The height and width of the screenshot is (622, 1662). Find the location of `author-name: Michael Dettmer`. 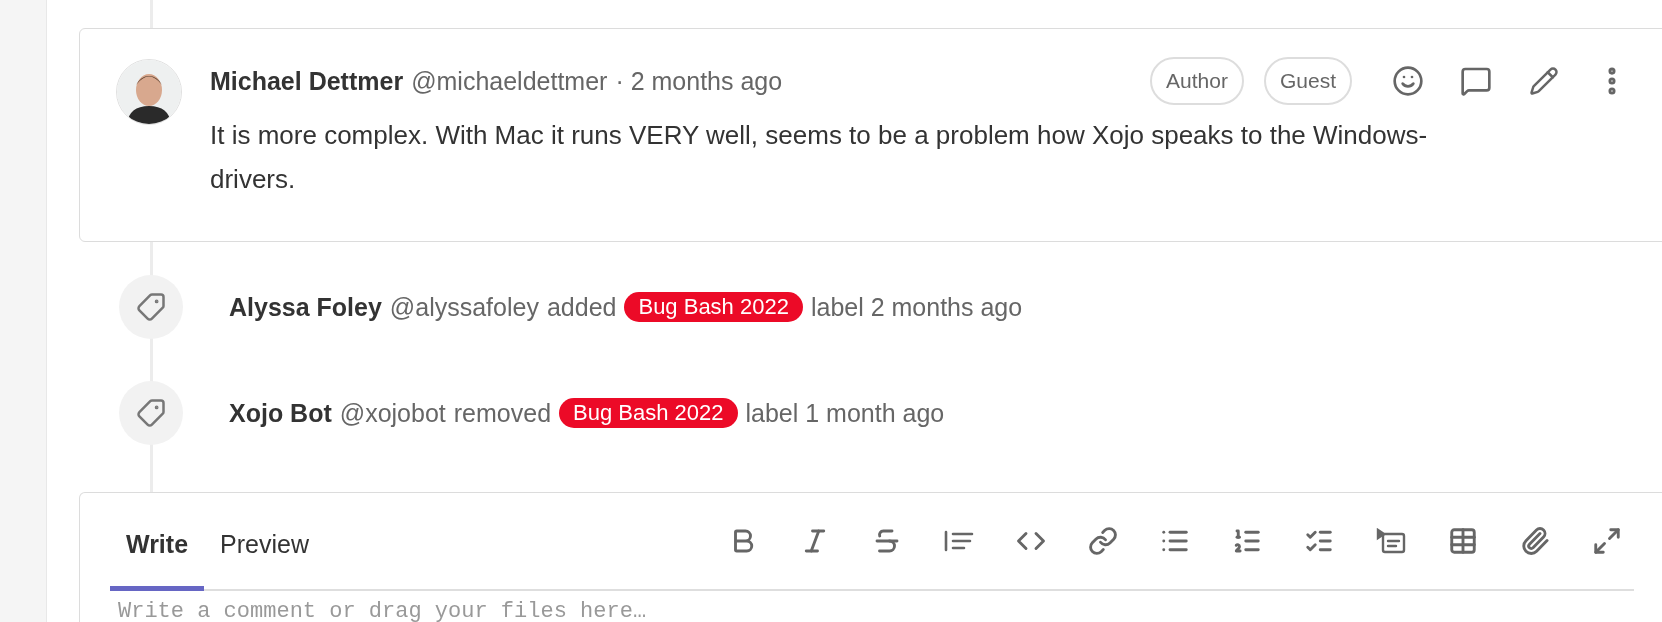

author-name: Michael Dettmer is located at coordinates (307, 81).